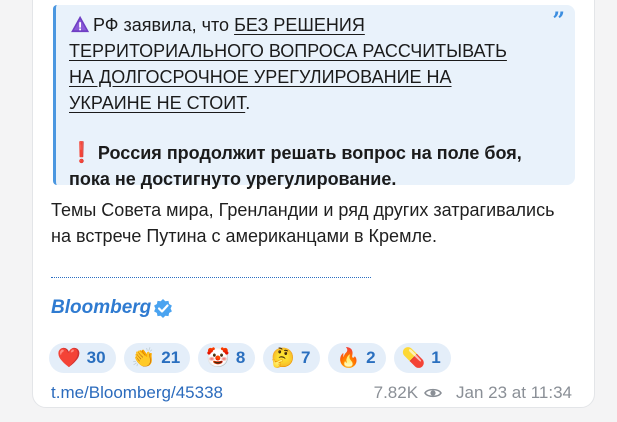  What do you see at coordinates (163, 308) in the screenshot?
I see `verified-badge-icon` at bounding box center [163, 308].